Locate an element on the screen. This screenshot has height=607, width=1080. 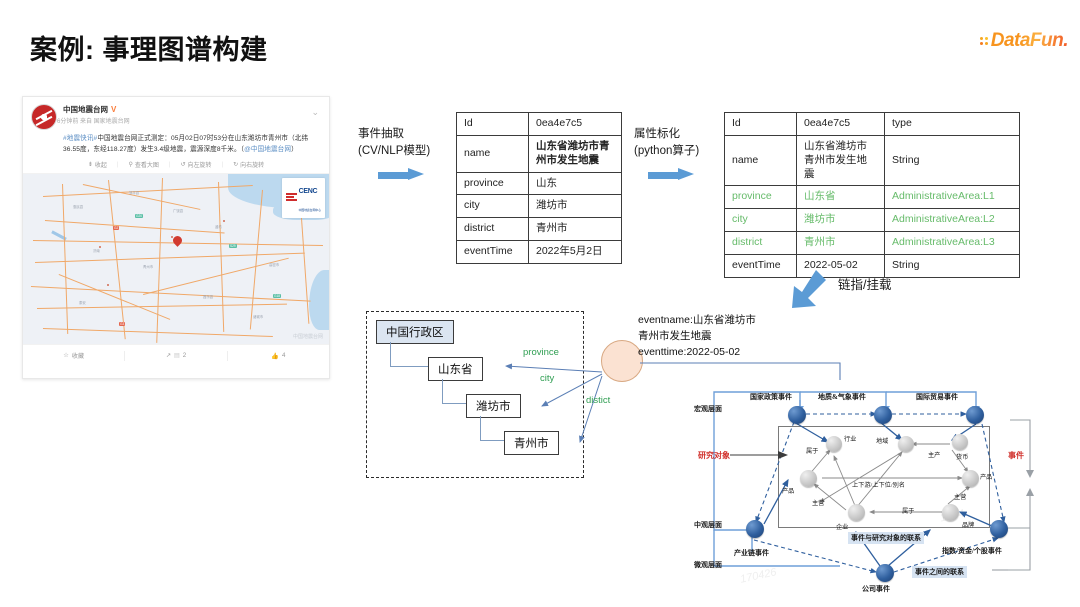
flow-step-3-label: 链指/挂载 is located at coordinates (865, 285).